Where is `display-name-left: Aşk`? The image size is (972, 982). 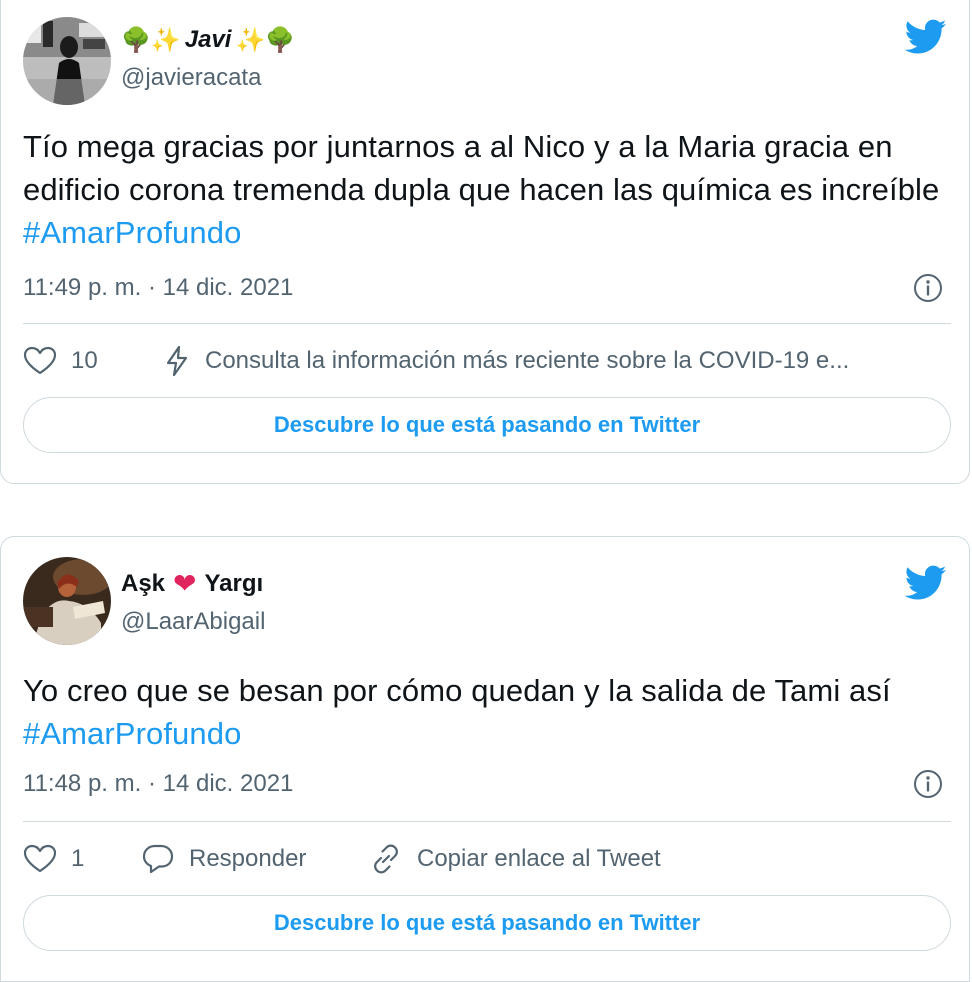 display-name-left: Aşk is located at coordinates (143, 583).